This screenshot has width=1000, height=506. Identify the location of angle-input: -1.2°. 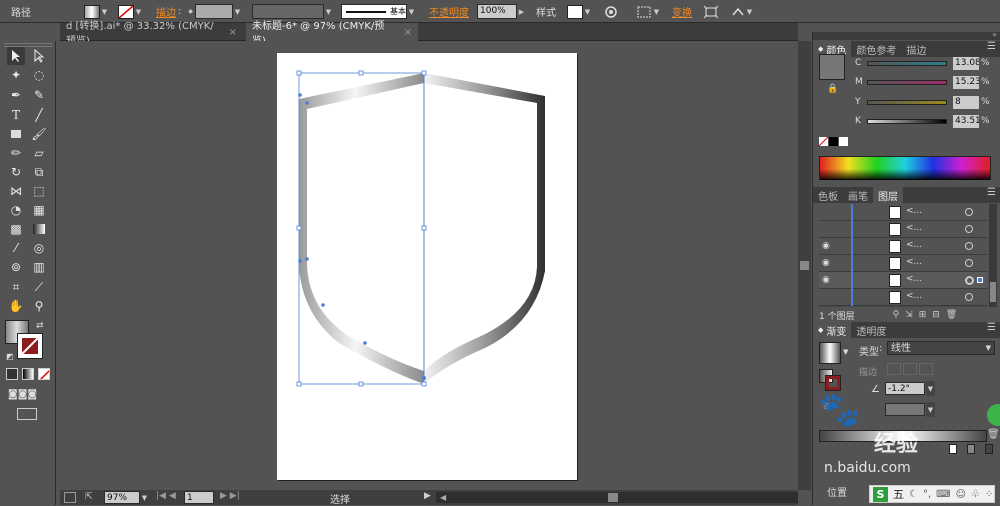
(905, 388).